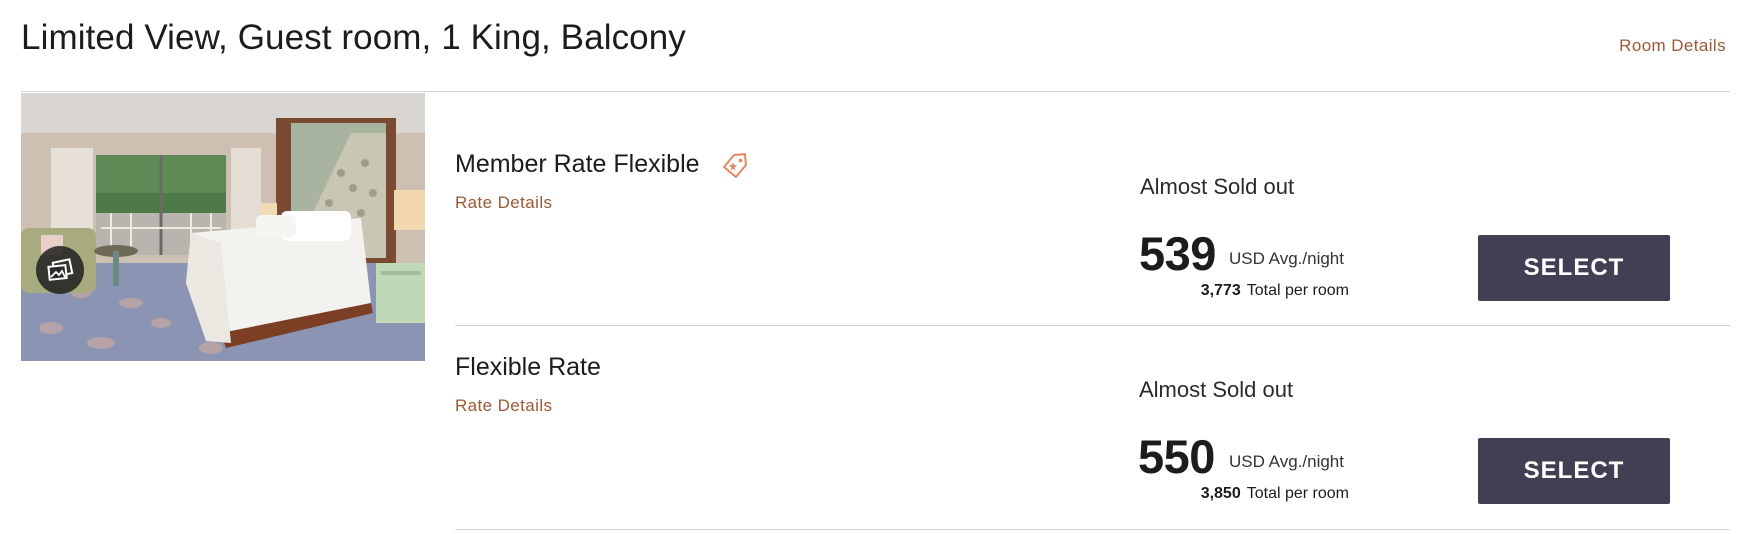  What do you see at coordinates (735, 168) in the screenshot?
I see `tag-icon` at bounding box center [735, 168].